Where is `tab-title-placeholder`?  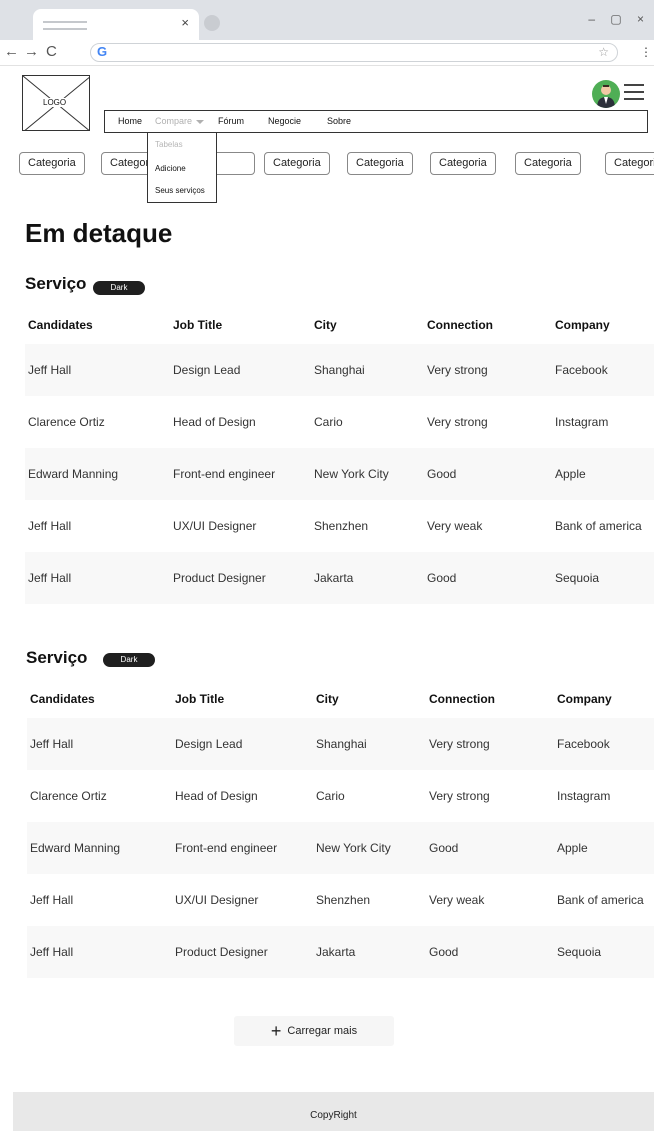
tab-title-placeholder is located at coordinates (65, 25).